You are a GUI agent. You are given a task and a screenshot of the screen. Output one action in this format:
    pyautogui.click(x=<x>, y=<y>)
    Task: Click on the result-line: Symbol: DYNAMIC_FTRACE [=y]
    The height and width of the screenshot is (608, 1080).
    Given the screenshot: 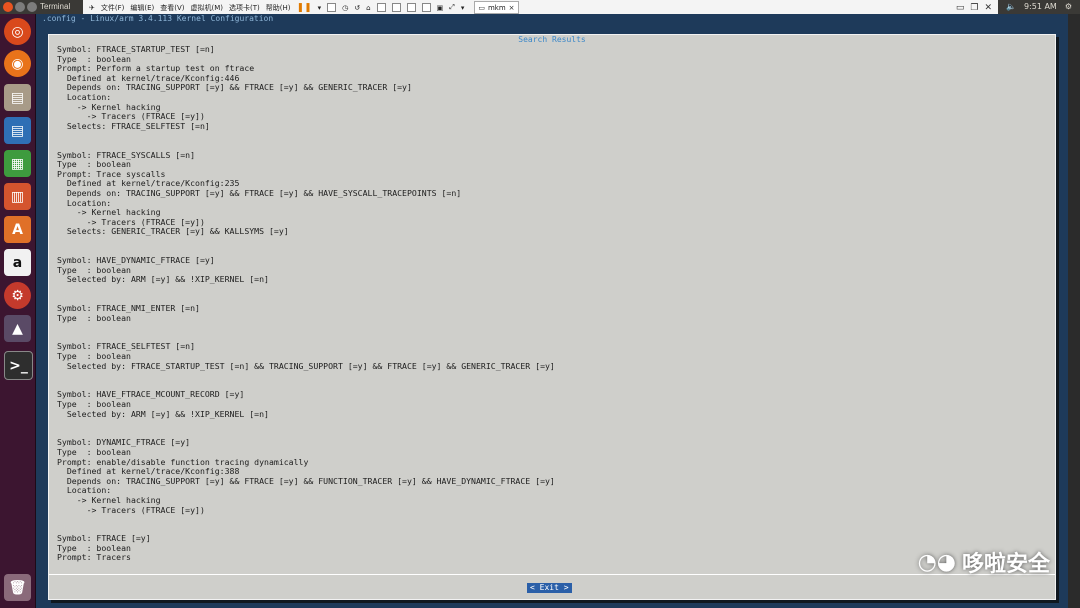 What is the action you would take?
    pyautogui.click(x=124, y=442)
    